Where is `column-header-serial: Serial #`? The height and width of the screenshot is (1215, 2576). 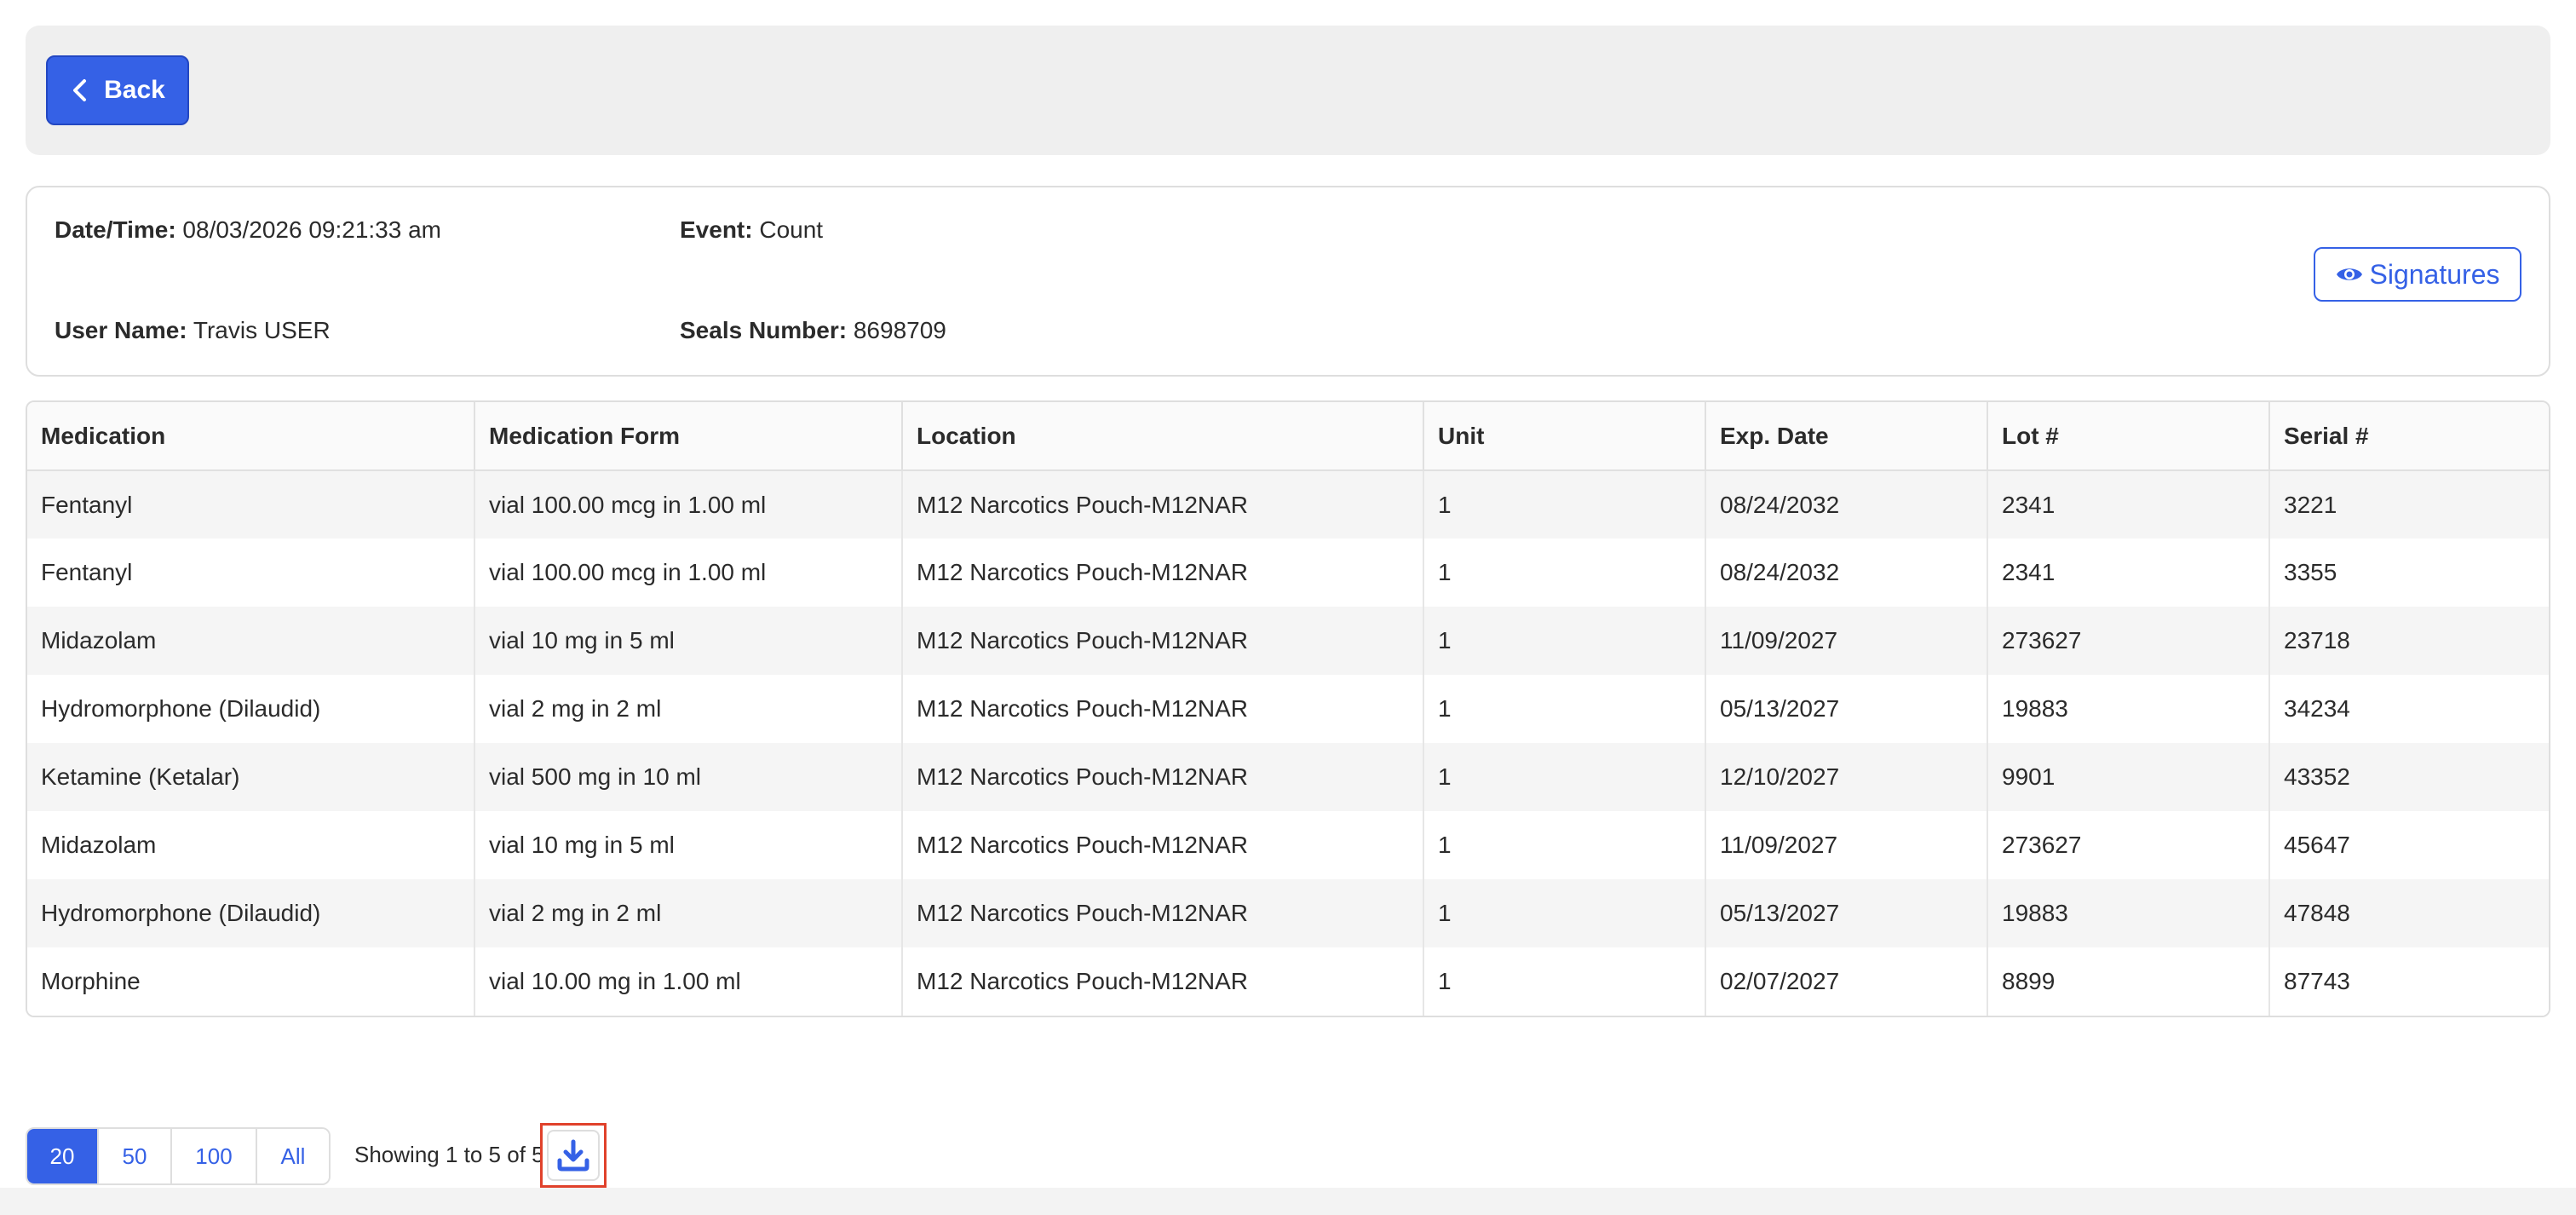
column-header-serial: Serial # is located at coordinates (2409, 436).